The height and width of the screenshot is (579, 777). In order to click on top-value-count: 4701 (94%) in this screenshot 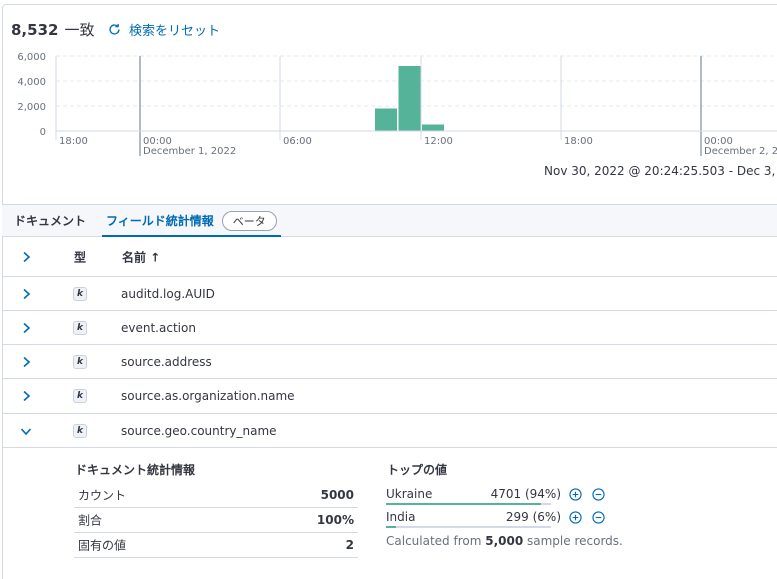, I will do `click(525, 494)`.